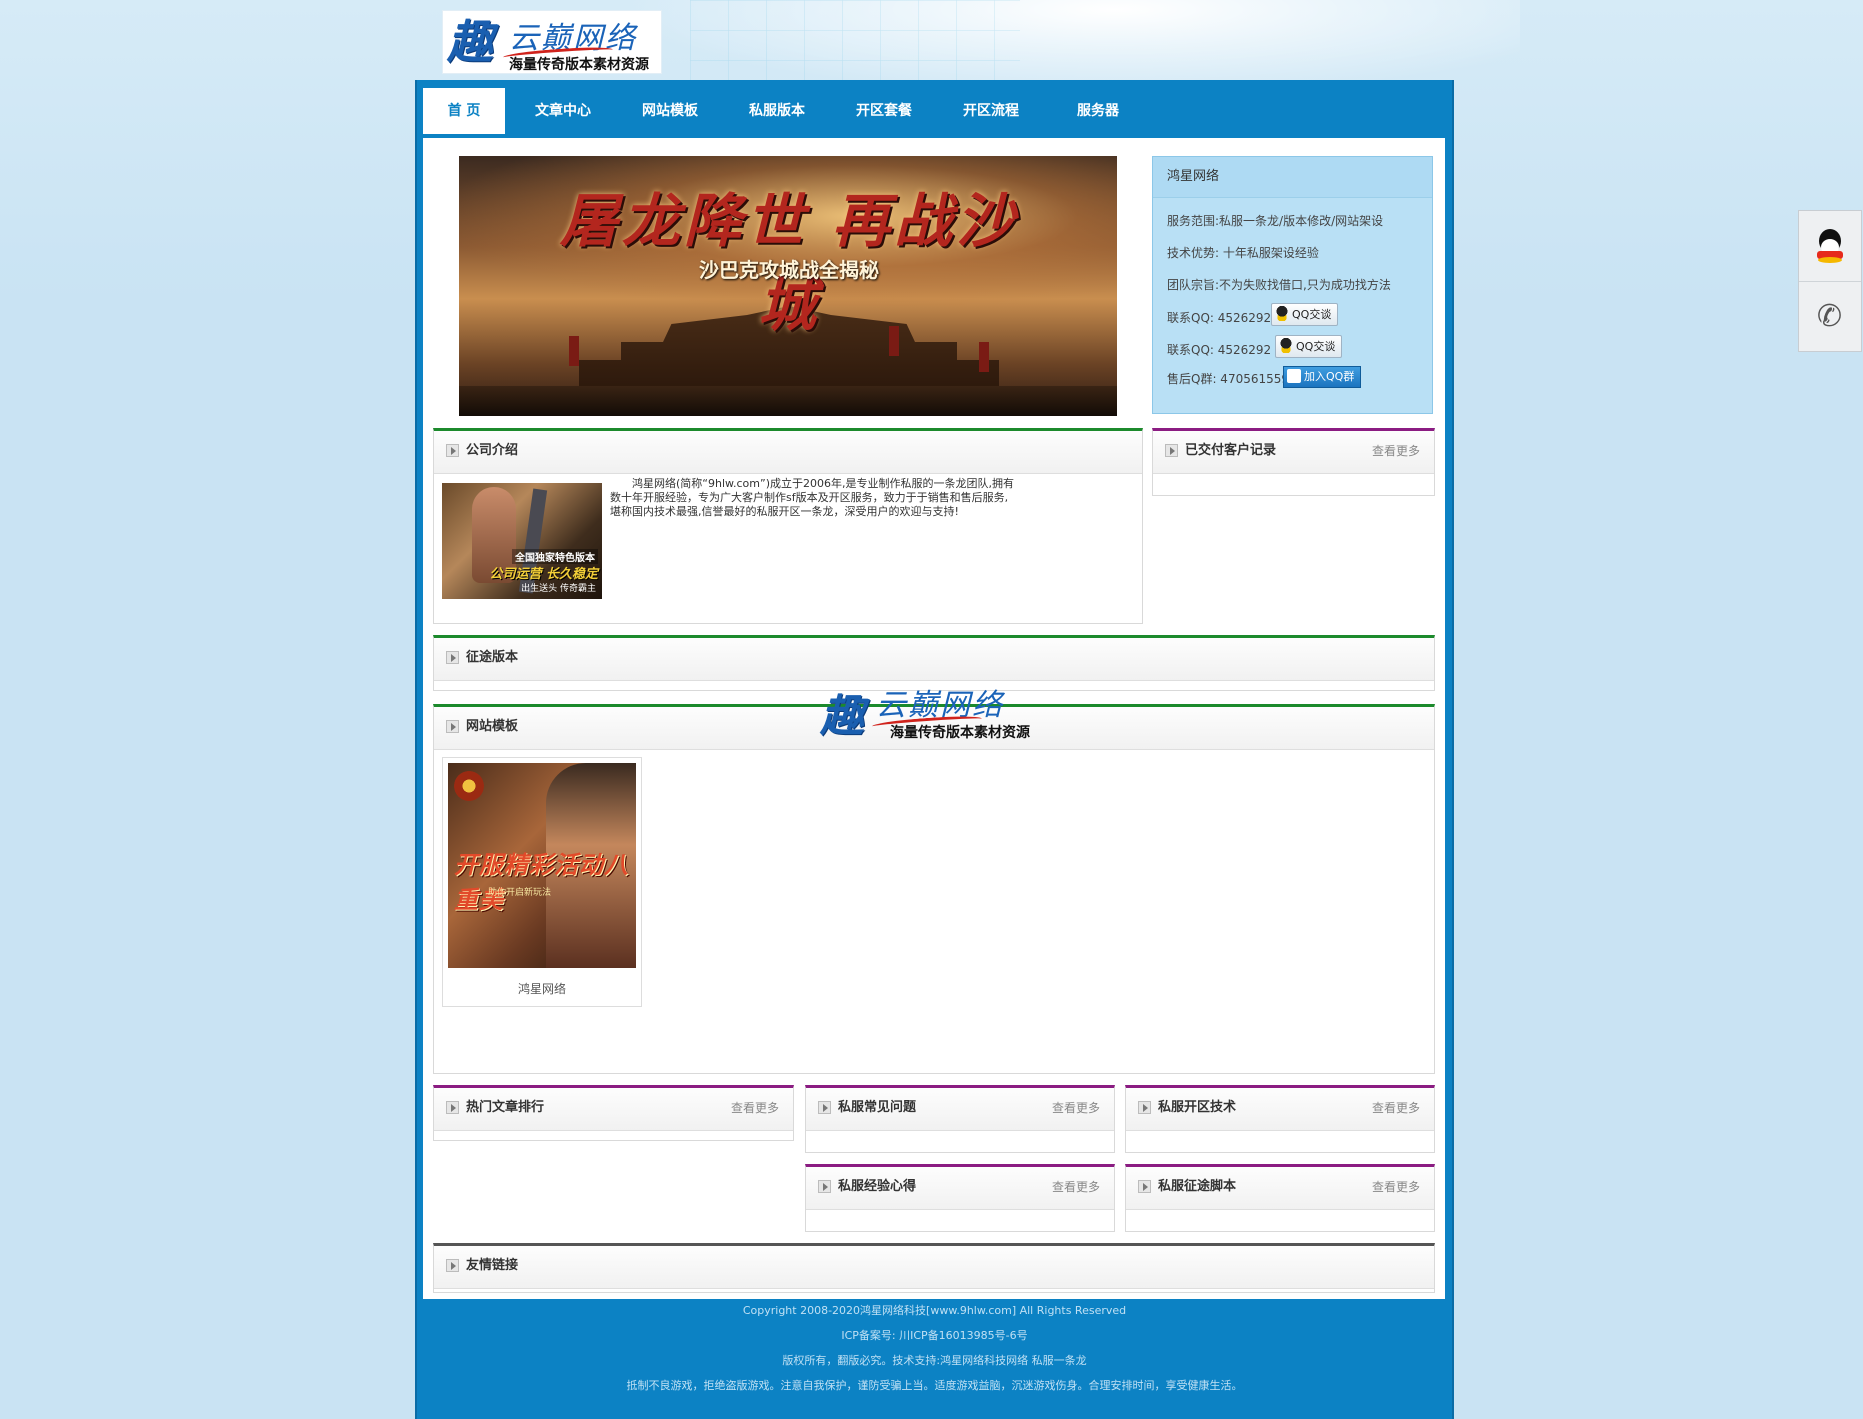  Describe the element at coordinates (934, 1360) in the screenshot. I see `footer-rights: 版权所有，翻版必究。技术支持:鸿星网络科技网络 私服一条龙` at that location.